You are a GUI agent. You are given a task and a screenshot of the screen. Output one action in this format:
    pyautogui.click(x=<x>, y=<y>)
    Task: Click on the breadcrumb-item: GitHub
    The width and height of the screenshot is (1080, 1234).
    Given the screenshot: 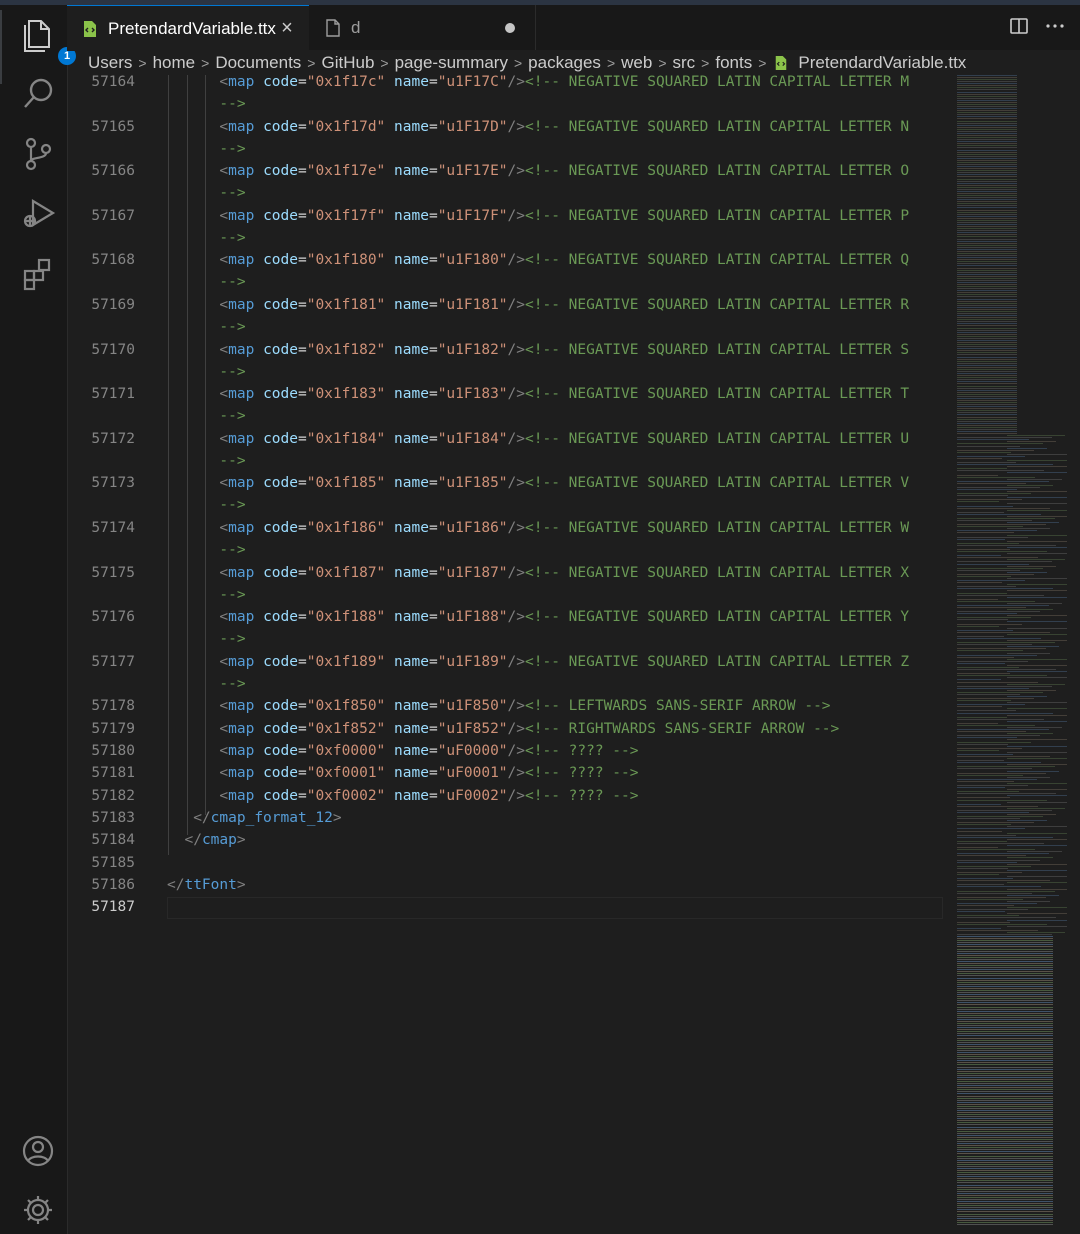 What is the action you would take?
    pyautogui.click(x=347, y=63)
    